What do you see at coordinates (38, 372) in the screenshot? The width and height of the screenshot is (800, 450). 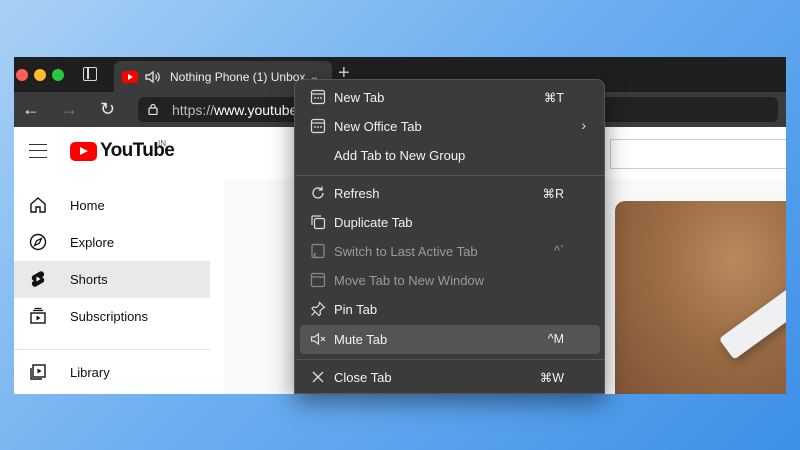 I see `library-icon` at bounding box center [38, 372].